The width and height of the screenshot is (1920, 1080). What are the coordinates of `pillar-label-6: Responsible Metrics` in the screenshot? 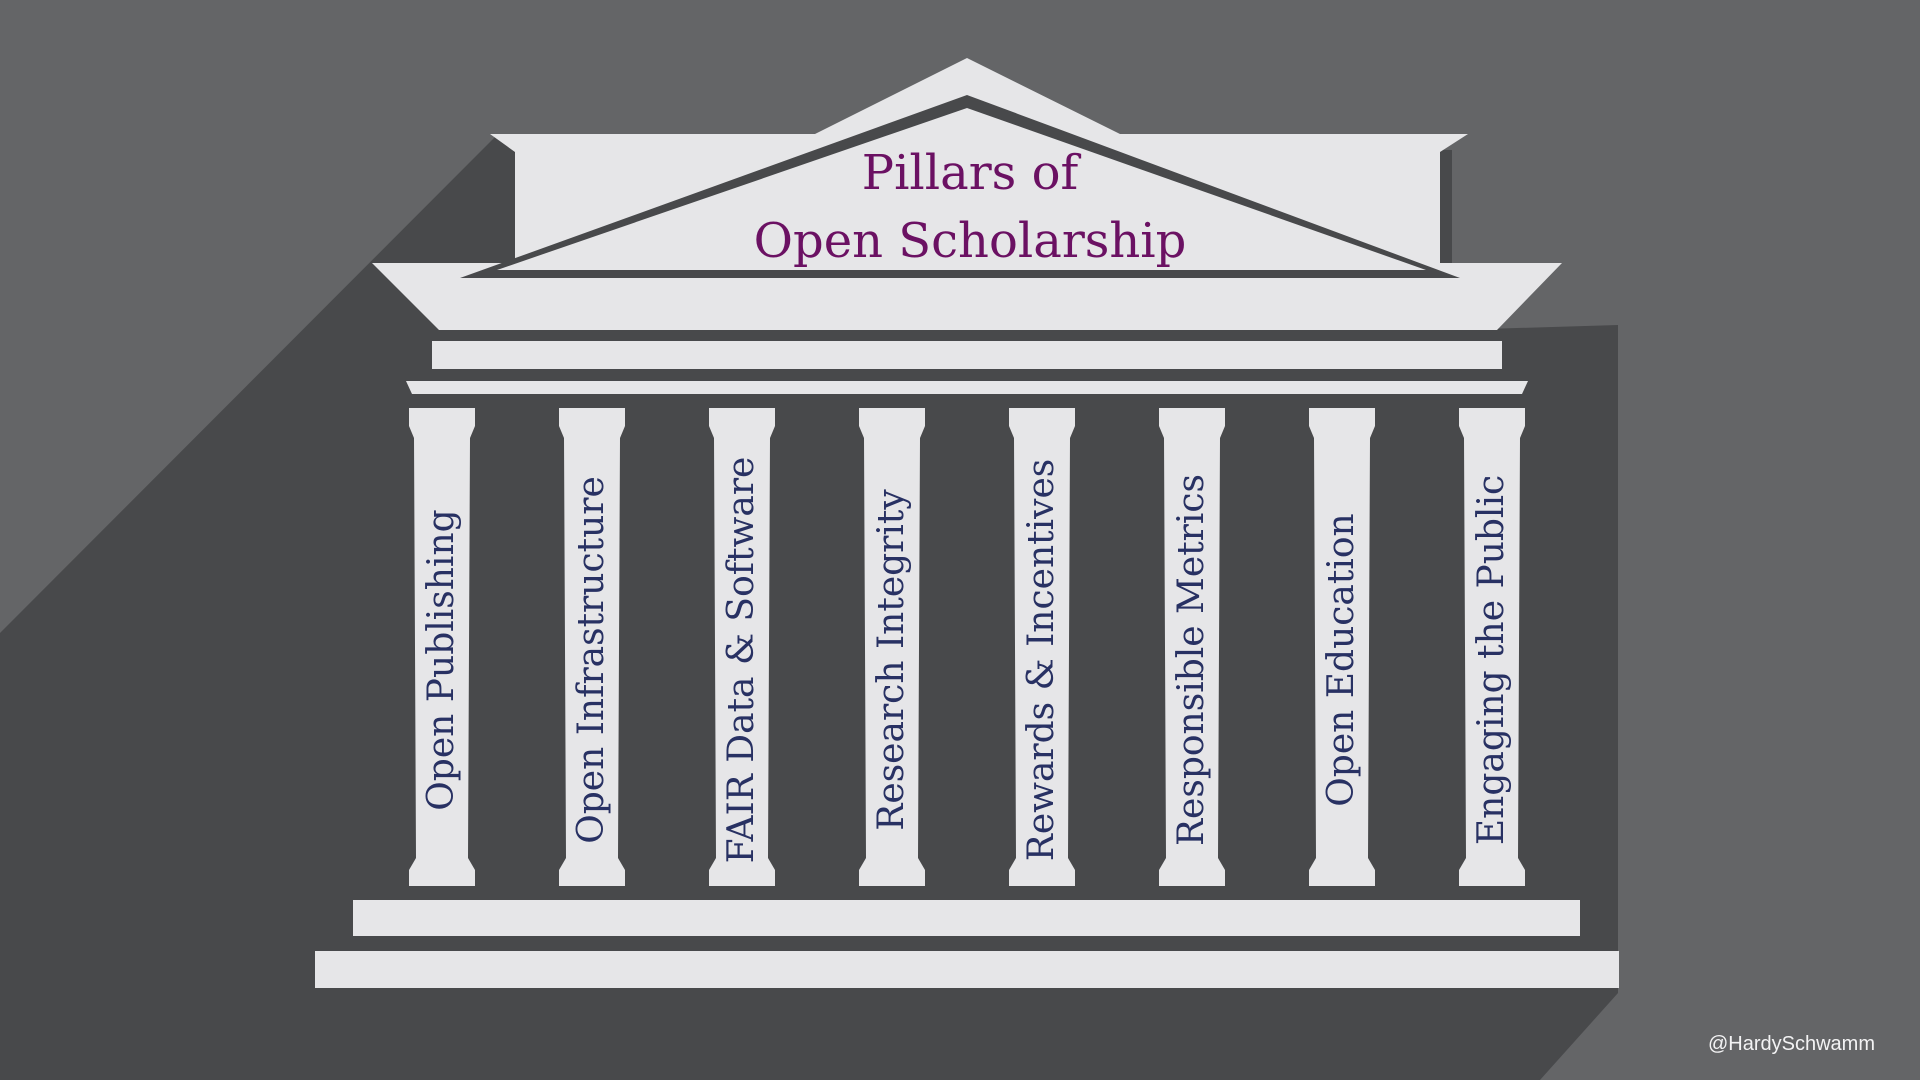 It's located at (1191, 660).